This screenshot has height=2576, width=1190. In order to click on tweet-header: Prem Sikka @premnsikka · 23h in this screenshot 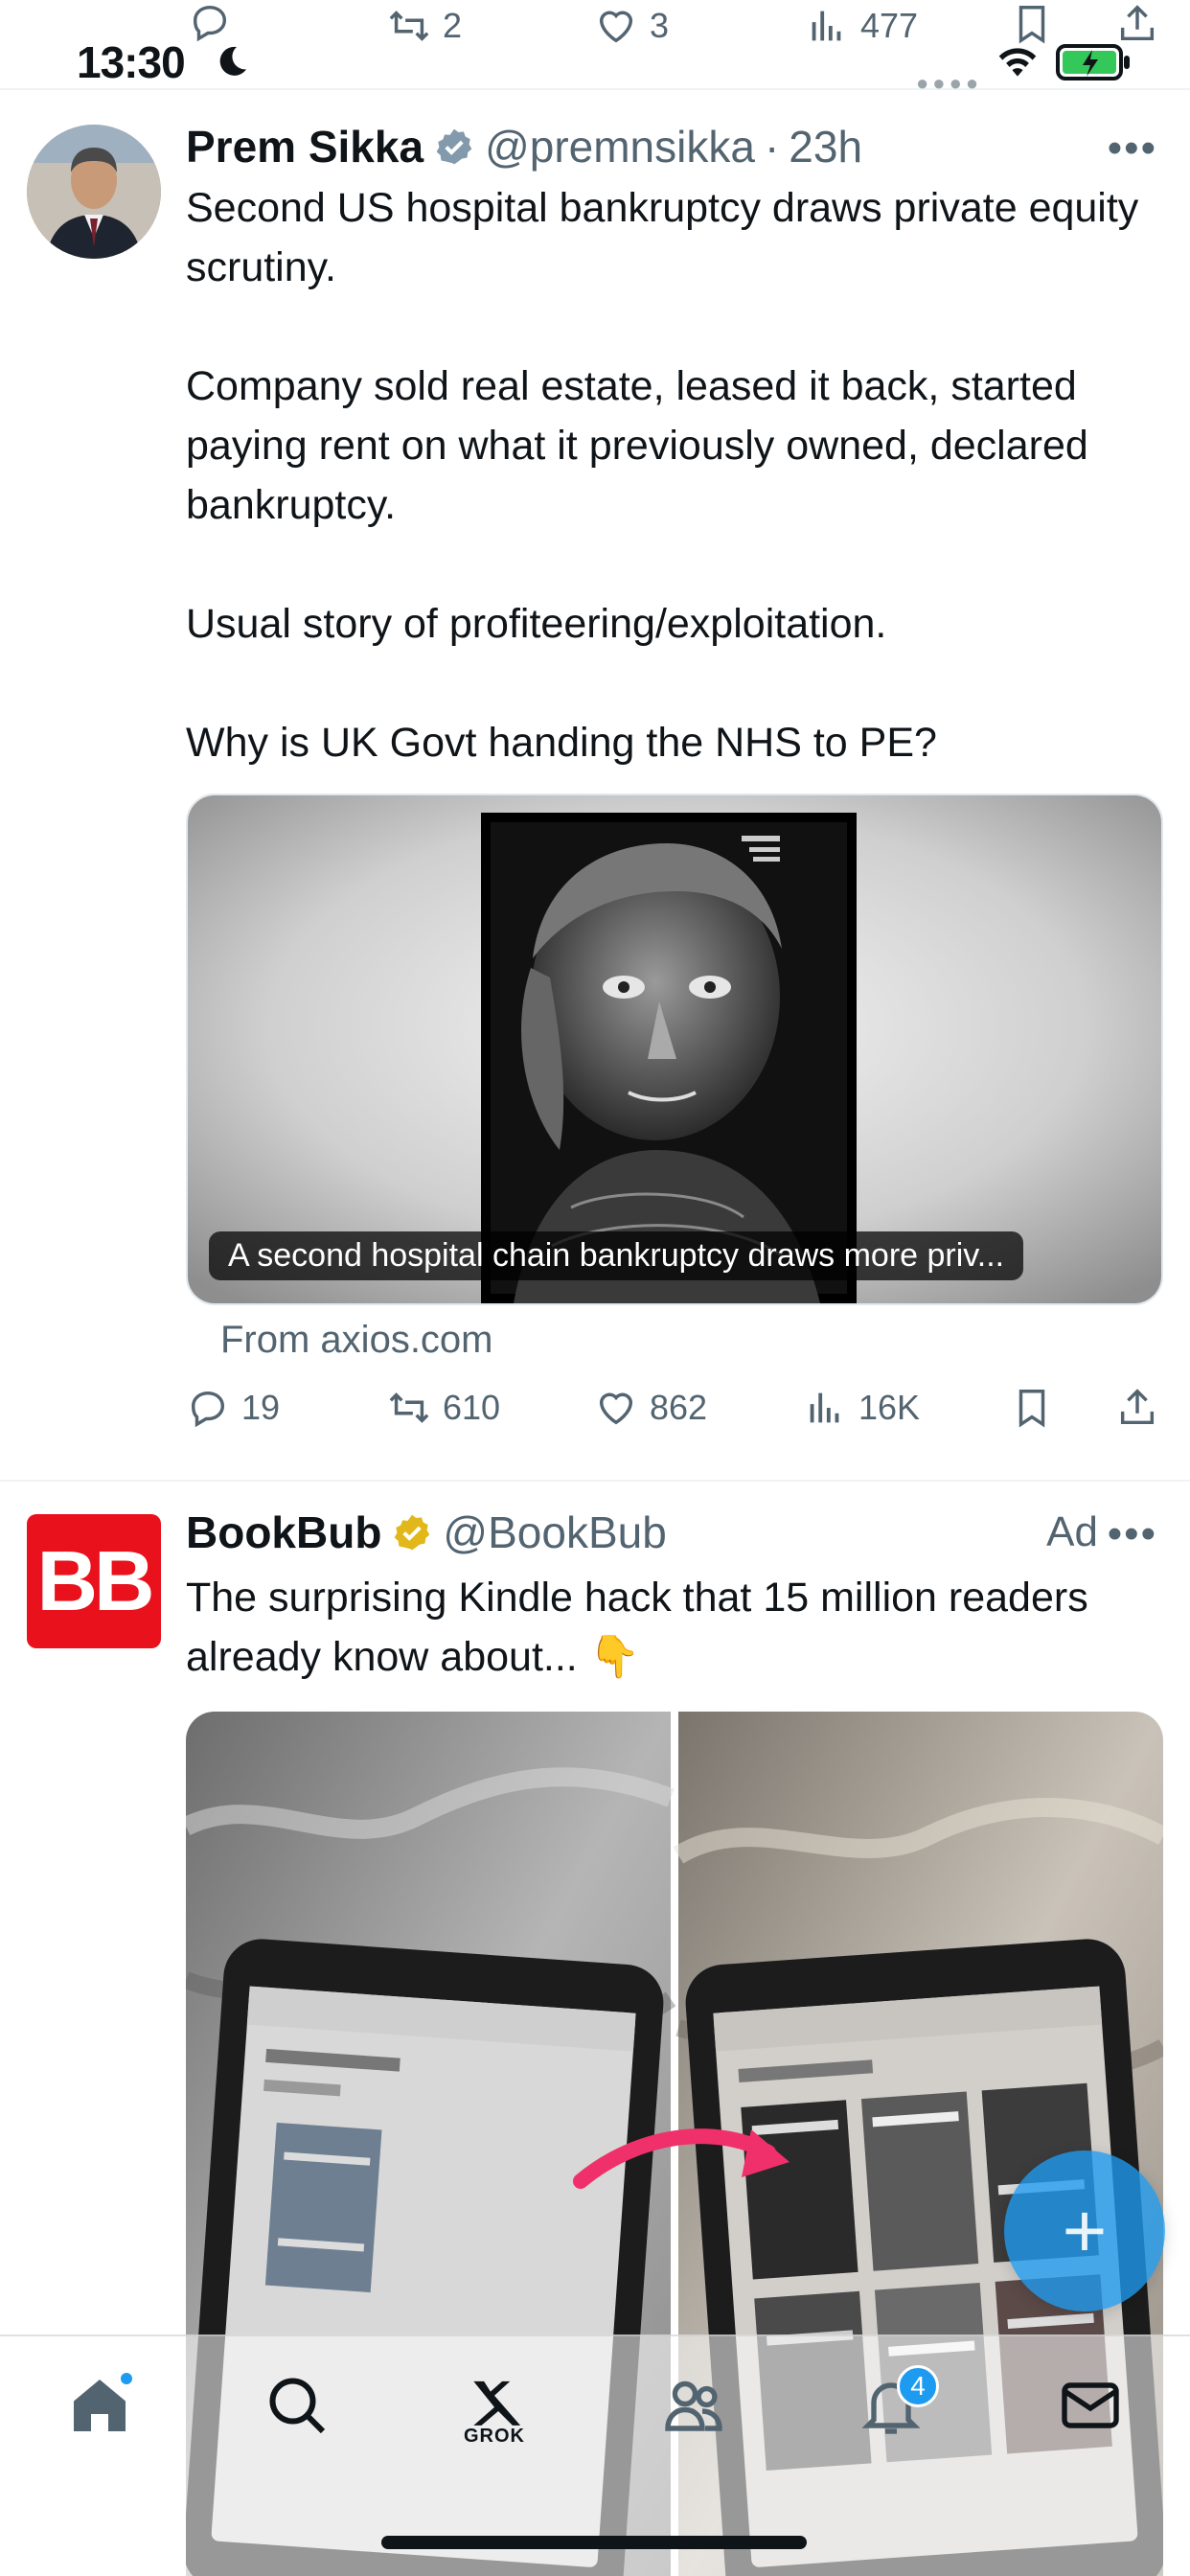, I will do `click(524, 146)`.